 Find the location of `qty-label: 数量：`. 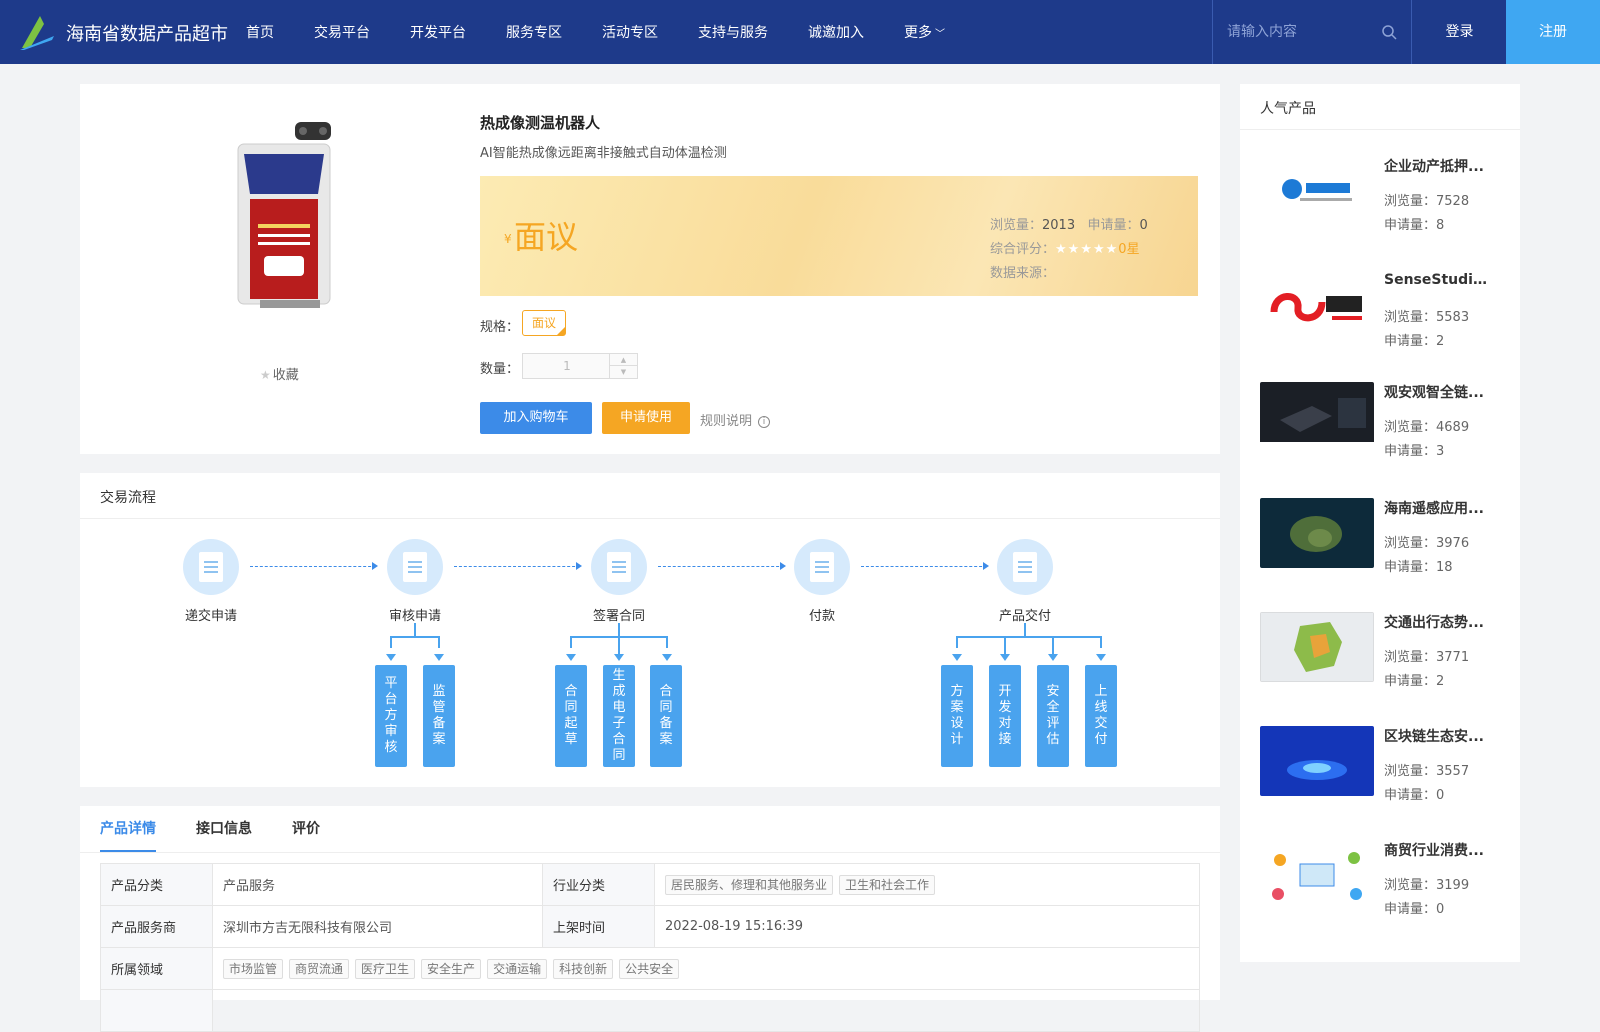

qty-label: 数量： is located at coordinates (500, 369).